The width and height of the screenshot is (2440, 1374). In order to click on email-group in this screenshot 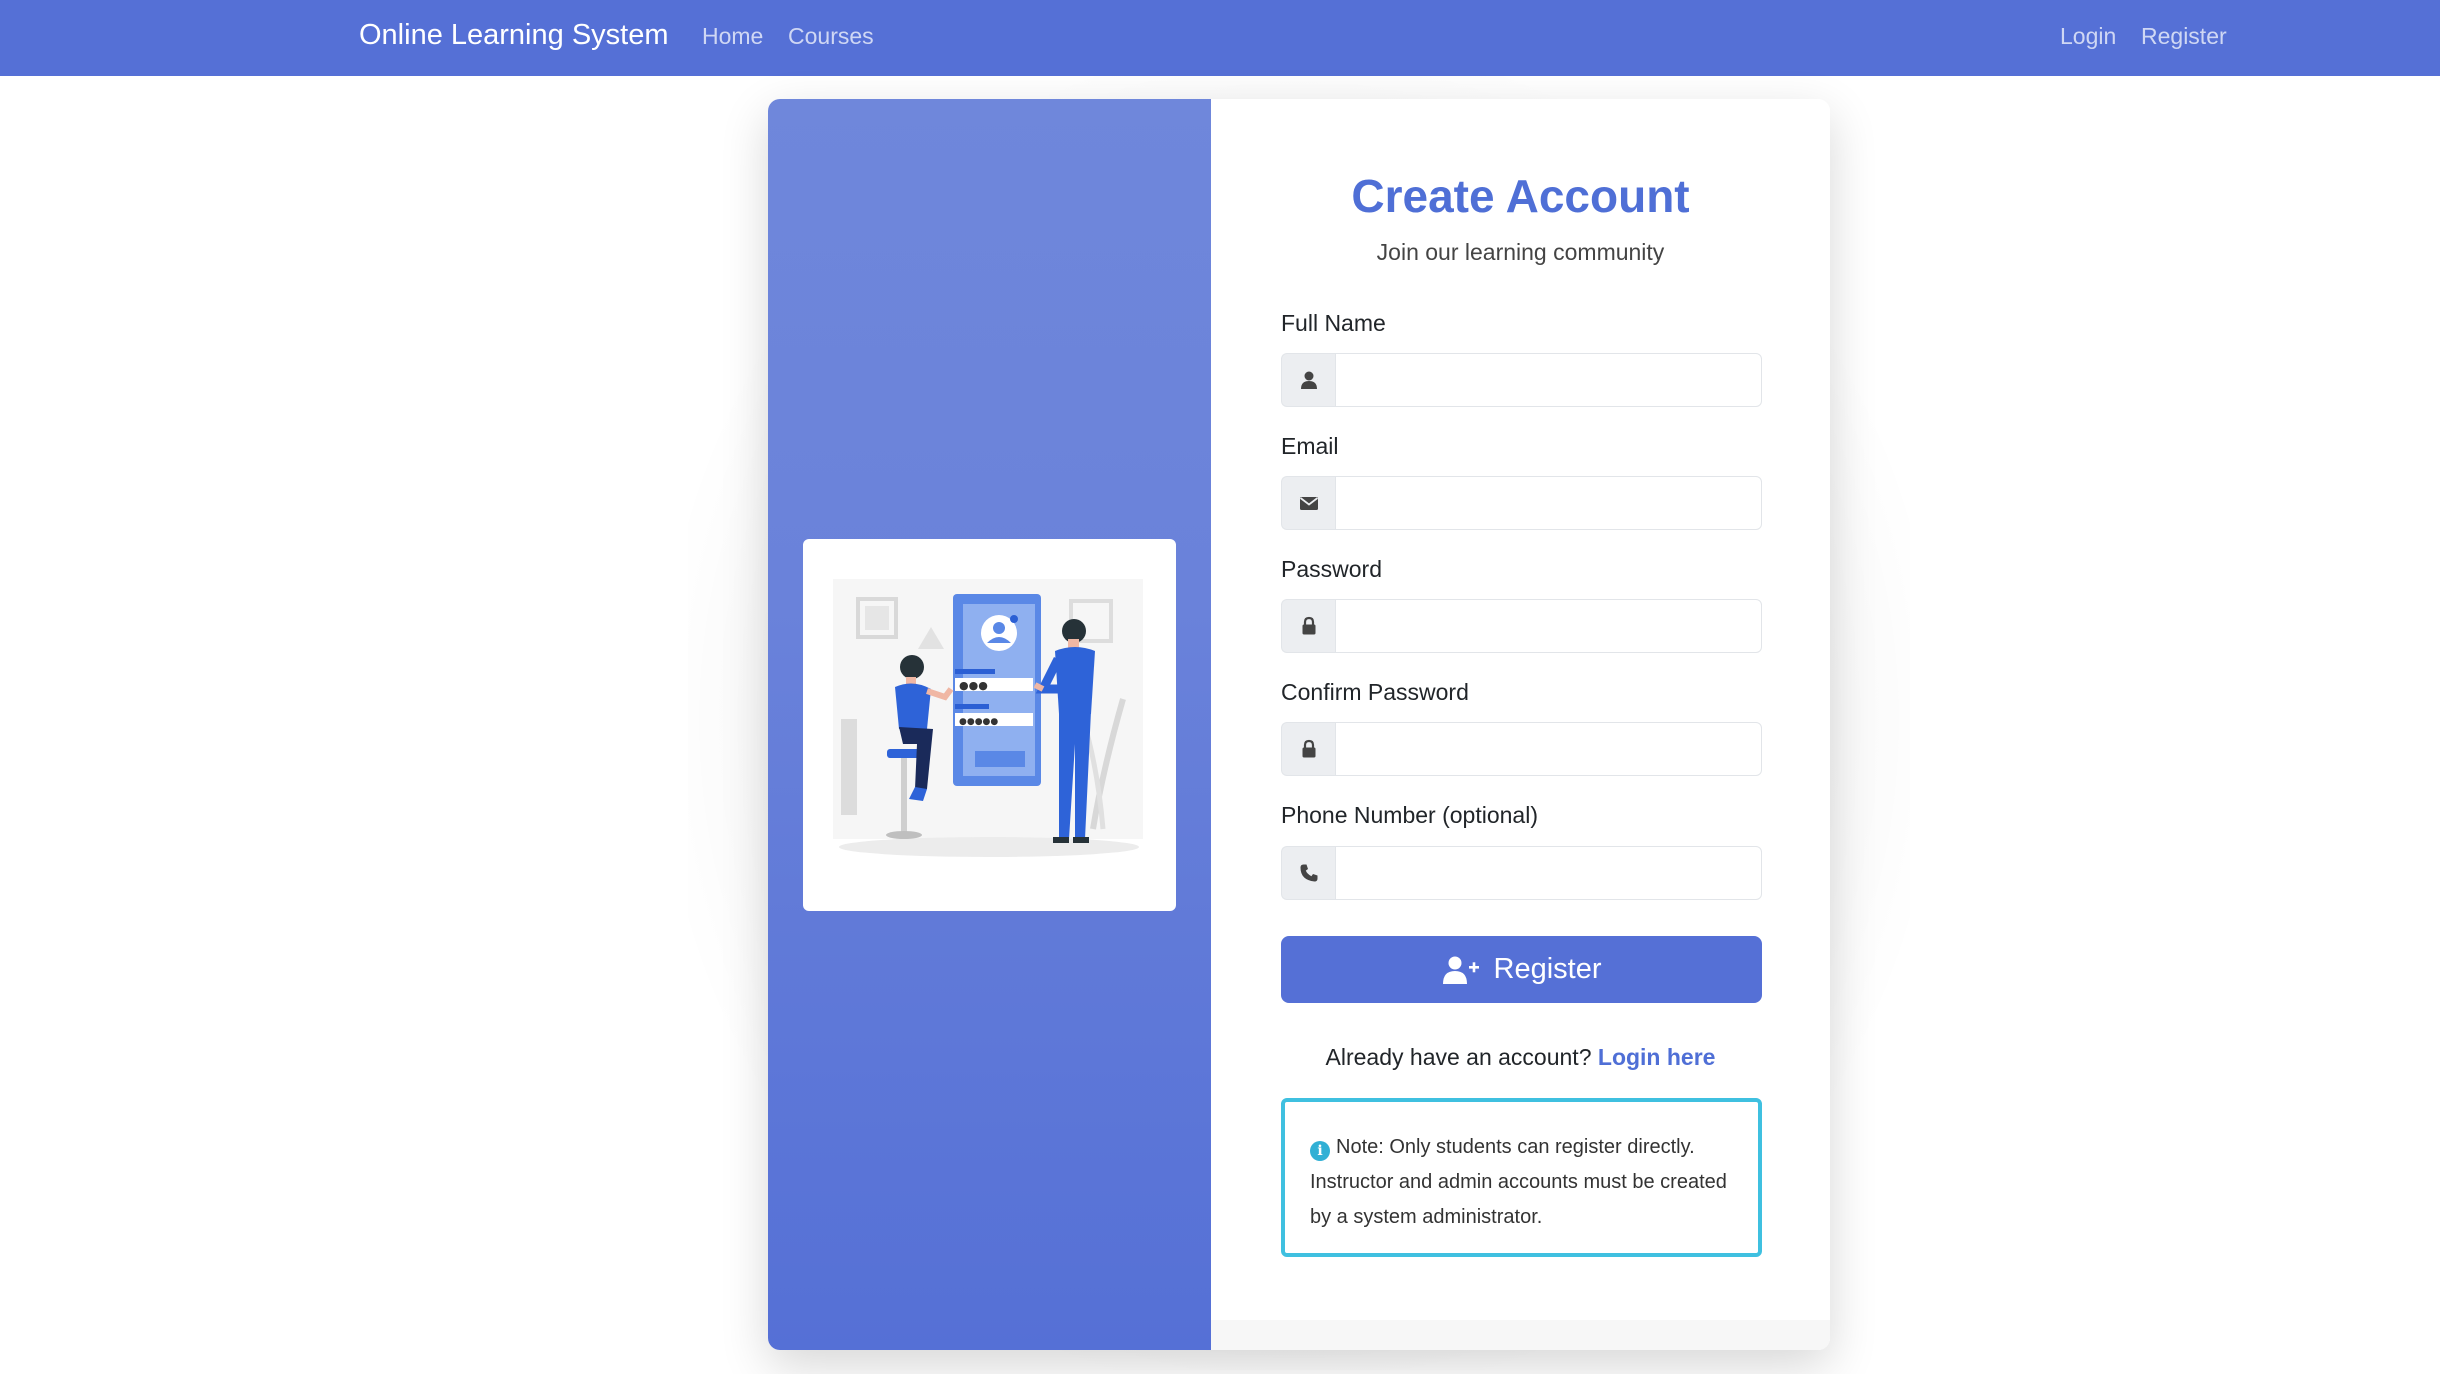, I will do `click(1521, 503)`.